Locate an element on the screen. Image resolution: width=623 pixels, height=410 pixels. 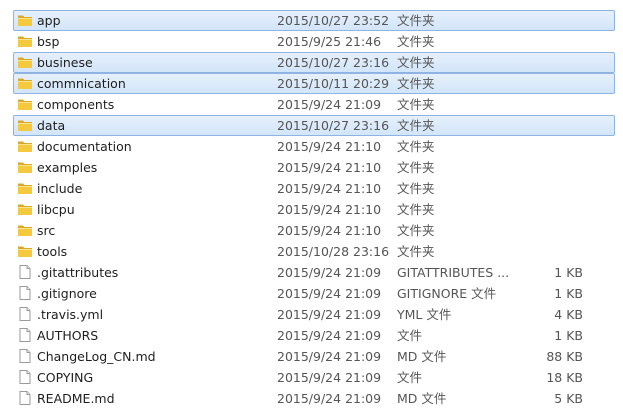
file-row: businese 2015/10/27 23:16 文件夹 is located at coordinates (314, 62).